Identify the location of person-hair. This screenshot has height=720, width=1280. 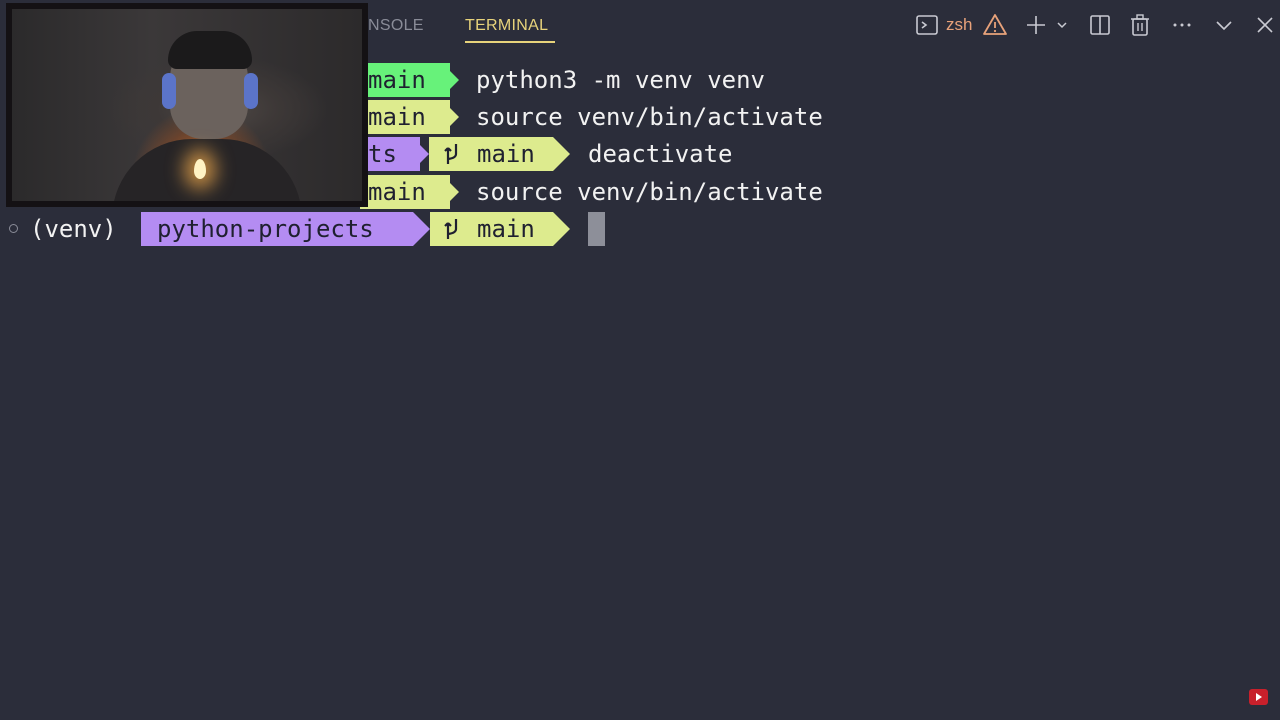
(210, 50).